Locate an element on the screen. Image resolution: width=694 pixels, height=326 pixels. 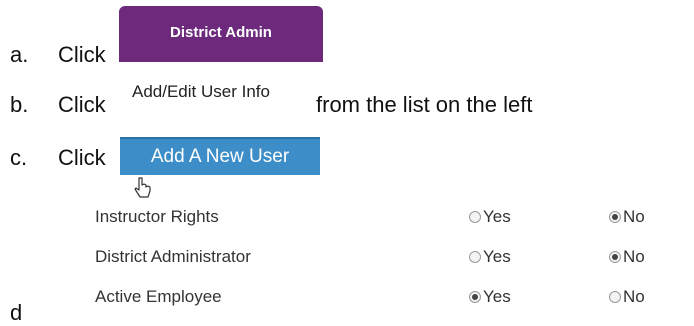
rights-label: District Administrator is located at coordinates (173, 256).